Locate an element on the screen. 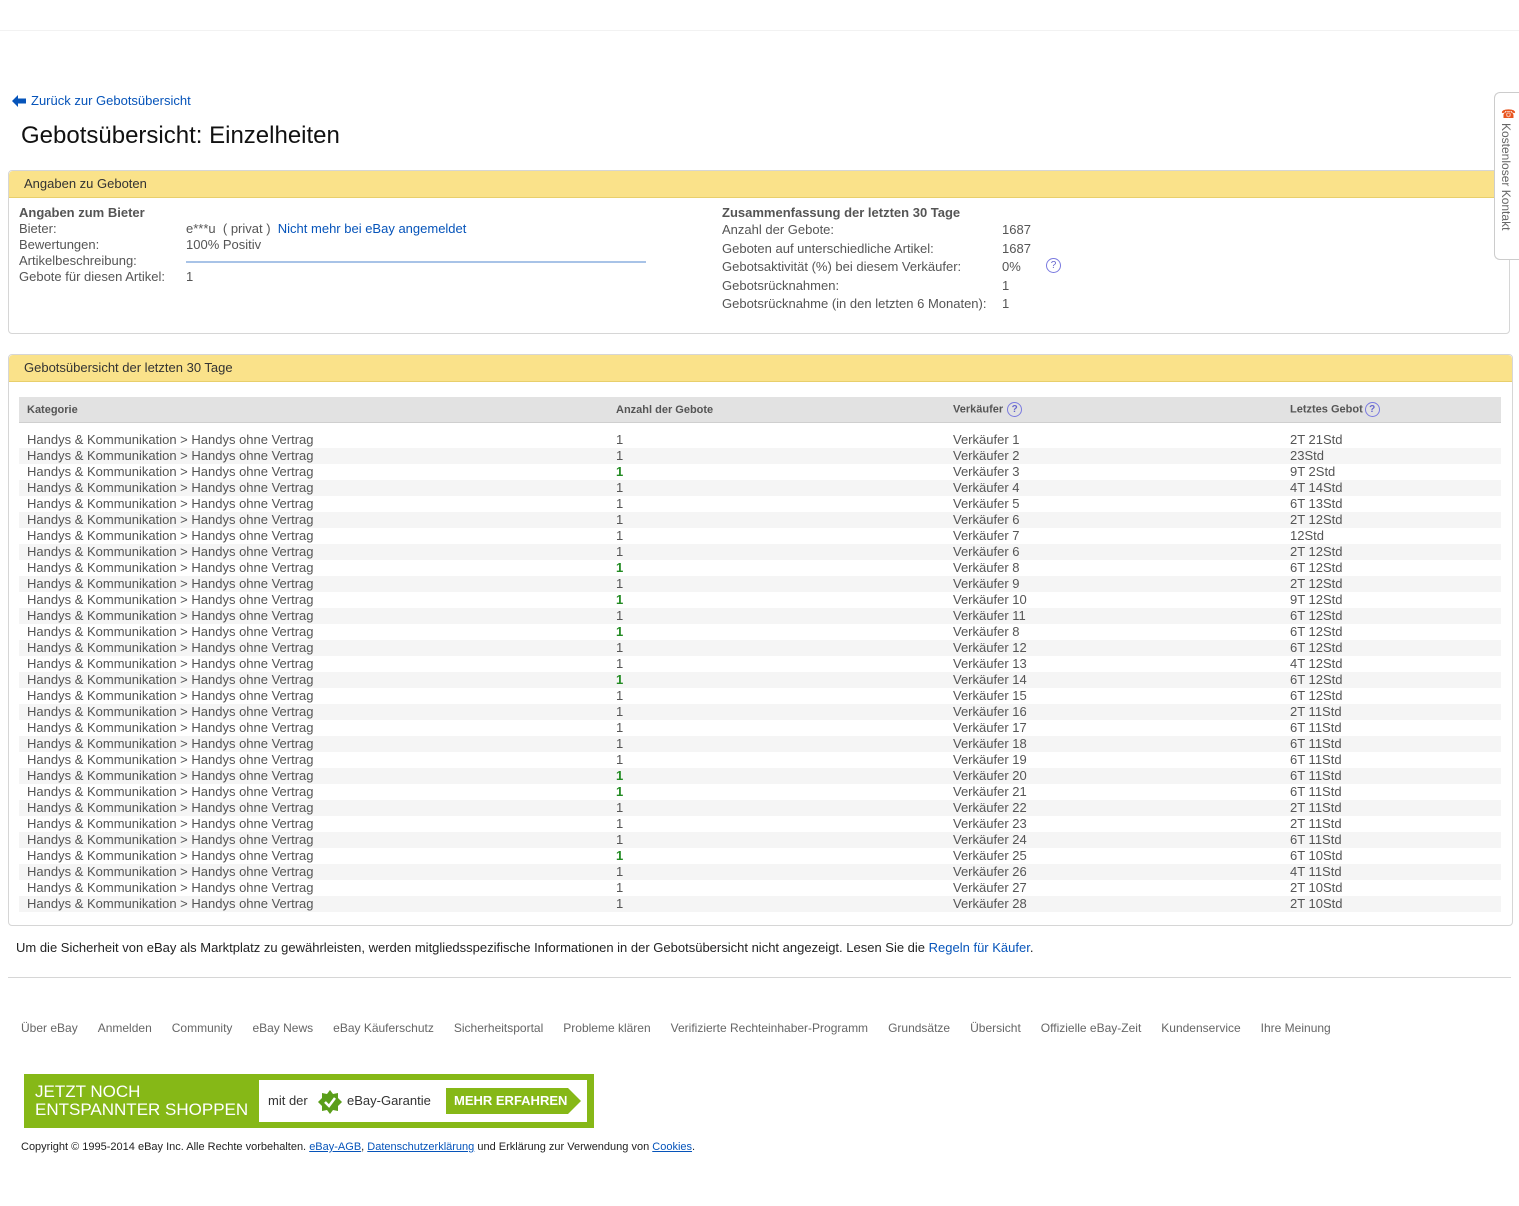 The width and height of the screenshot is (1519, 1206). footer-link: Ihre Meinung is located at coordinates (1296, 1028).